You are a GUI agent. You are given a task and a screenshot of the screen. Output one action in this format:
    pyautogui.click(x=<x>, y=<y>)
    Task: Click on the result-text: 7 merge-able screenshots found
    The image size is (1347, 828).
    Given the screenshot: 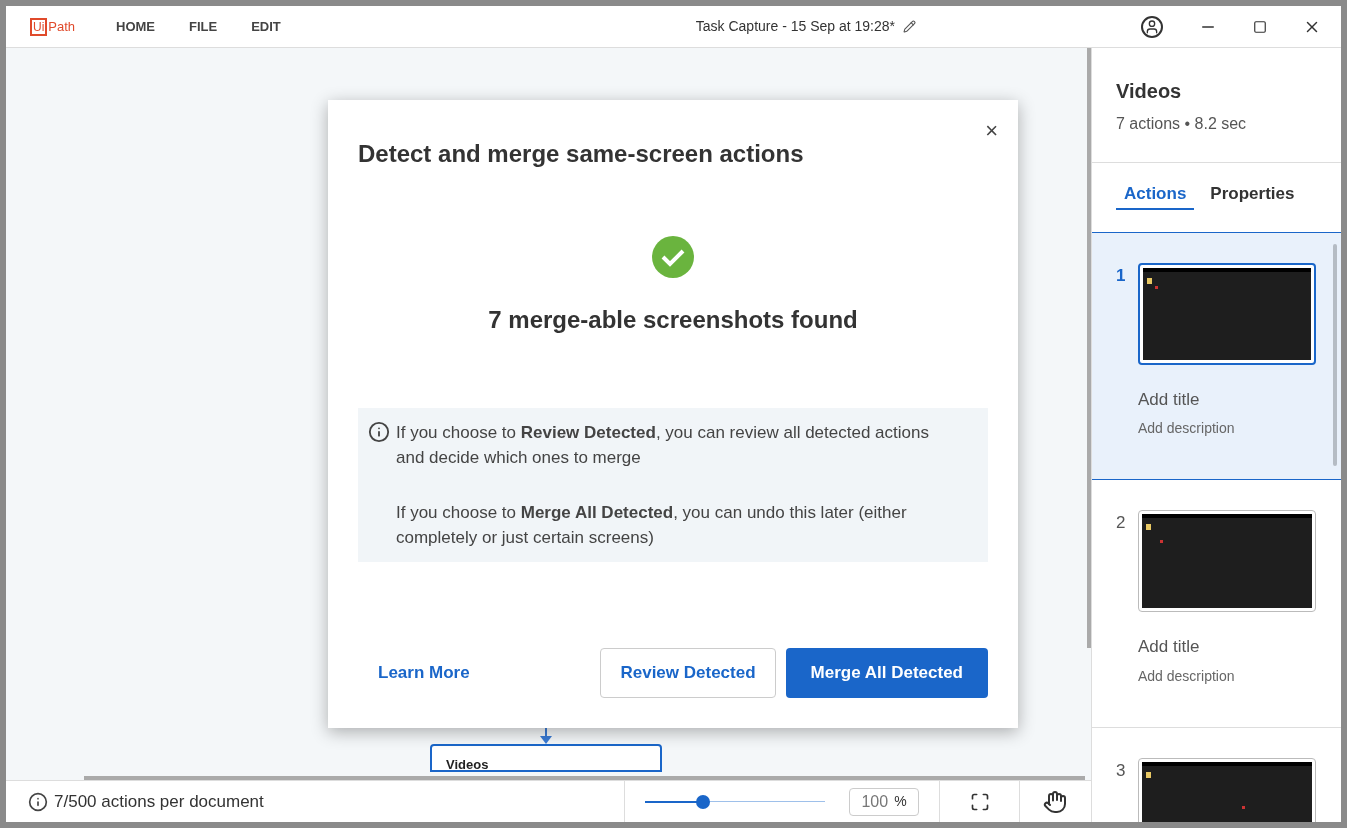 What is the action you would take?
    pyautogui.click(x=673, y=320)
    